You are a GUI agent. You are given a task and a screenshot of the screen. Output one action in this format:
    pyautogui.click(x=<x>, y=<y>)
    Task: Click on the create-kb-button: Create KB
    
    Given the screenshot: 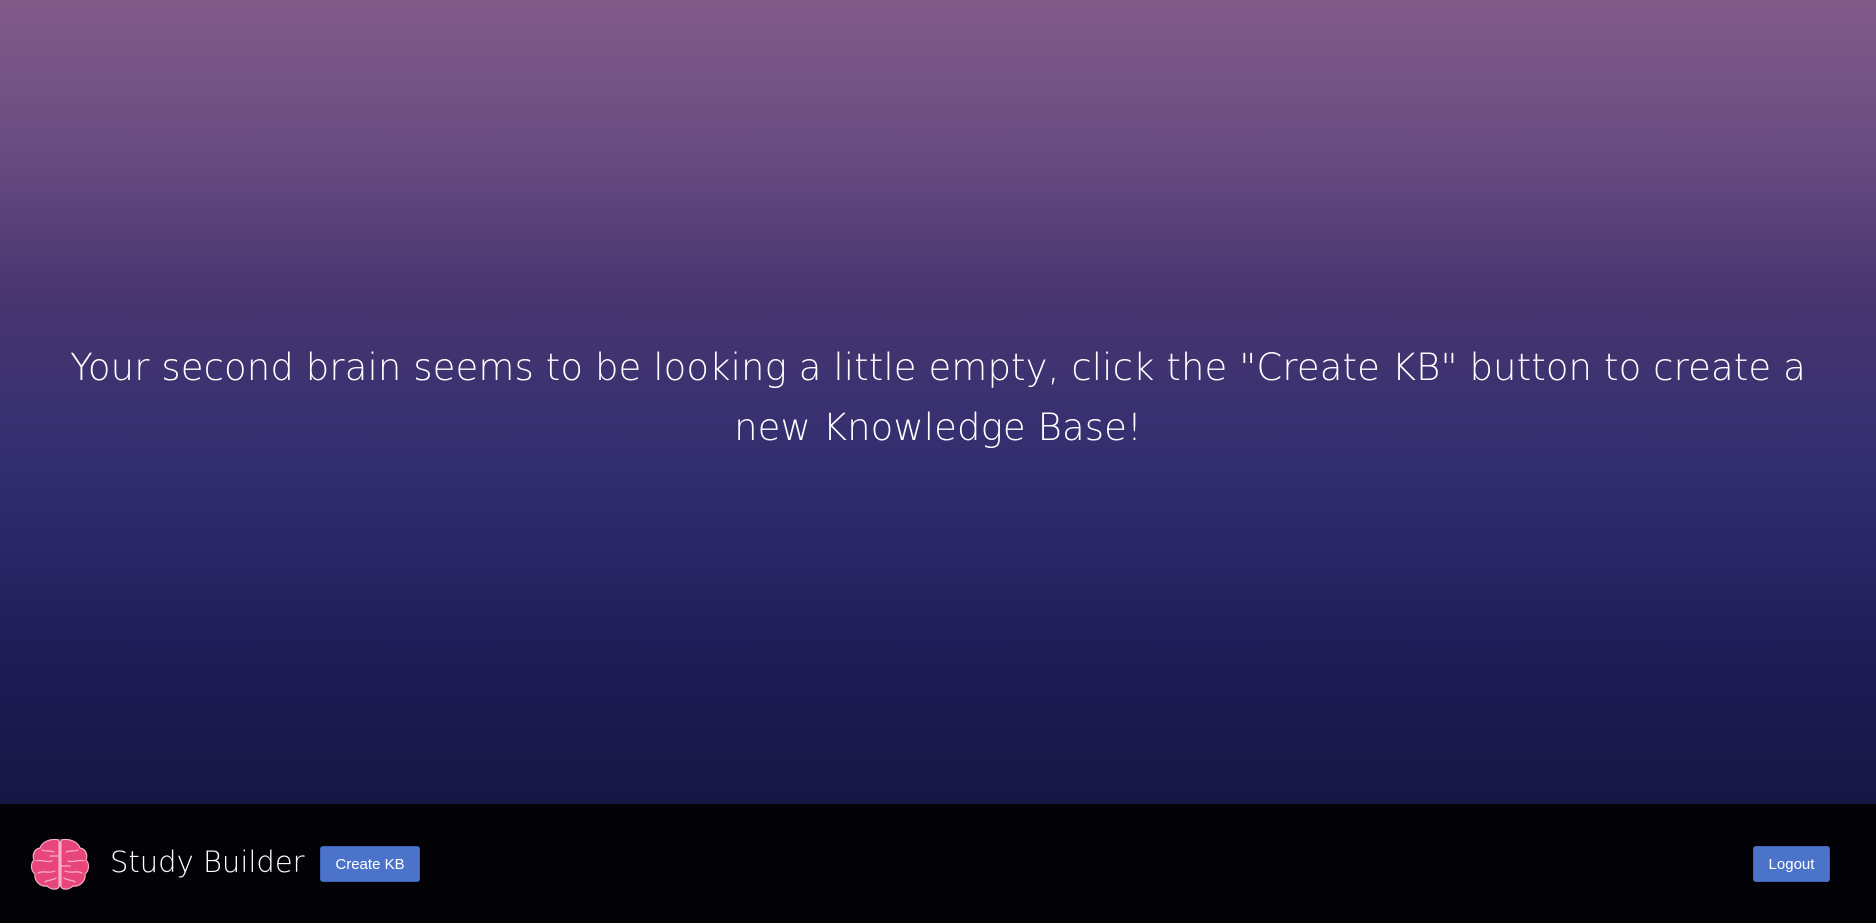 What is the action you would take?
    pyautogui.click(x=370, y=864)
    